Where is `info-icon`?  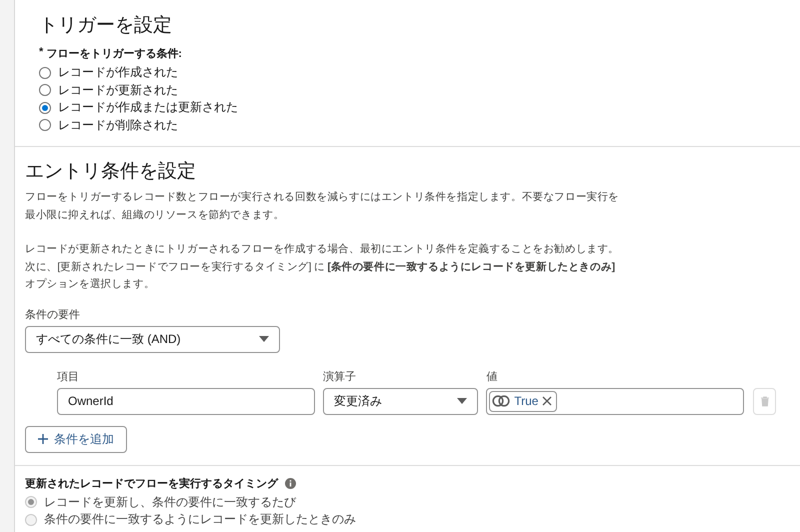
info-icon is located at coordinates (290, 483).